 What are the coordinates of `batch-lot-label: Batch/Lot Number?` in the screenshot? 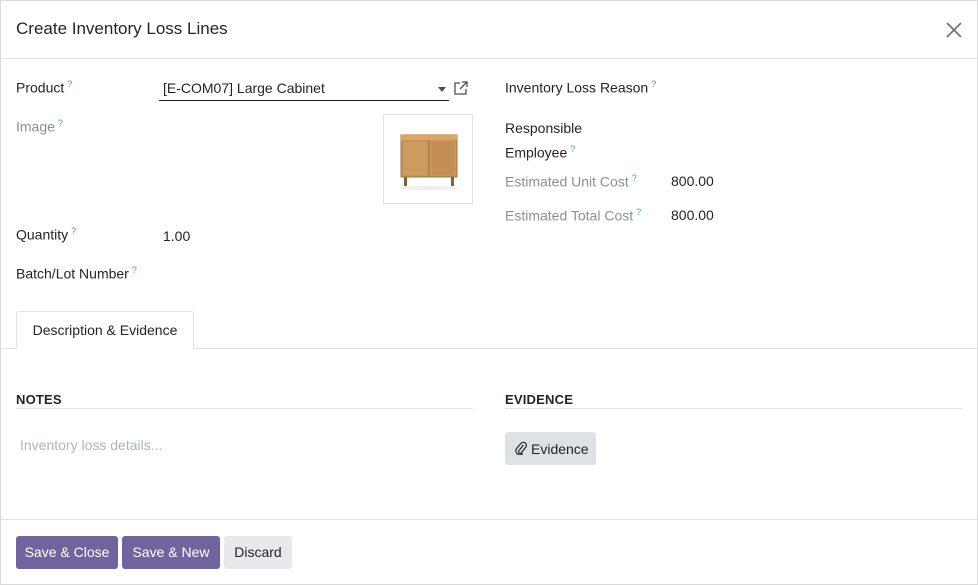 It's located at (76, 273).